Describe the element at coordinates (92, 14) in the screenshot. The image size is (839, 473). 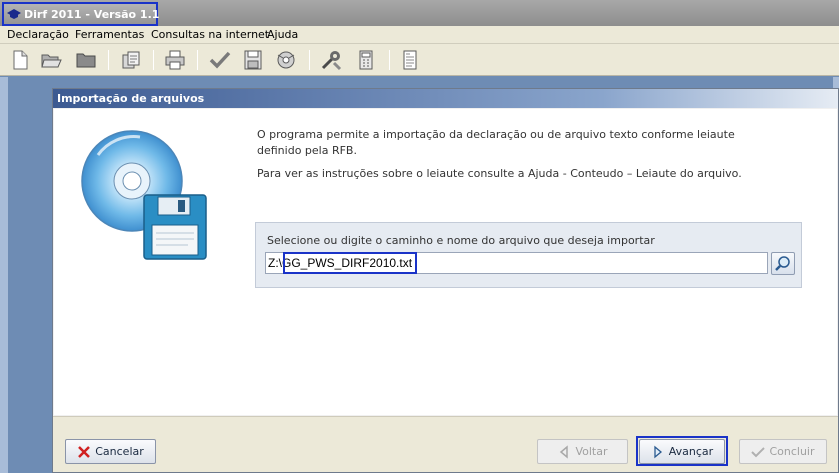
I see `window-title: Dirf 2011 - Versão 1.1` at that location.